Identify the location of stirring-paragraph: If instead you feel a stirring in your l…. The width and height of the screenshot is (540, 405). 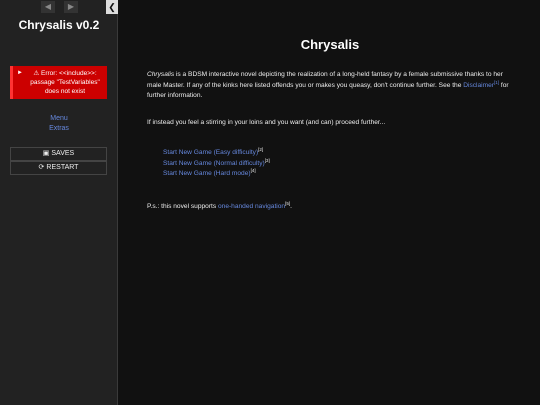
(266, 122).